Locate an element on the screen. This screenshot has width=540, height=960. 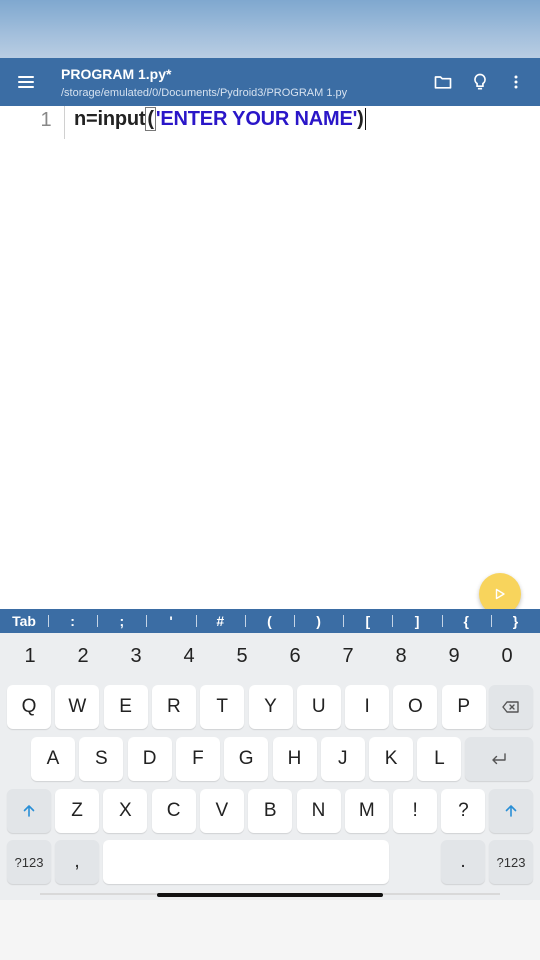
code-open-paren: ( is located at coordinates (150, 119).